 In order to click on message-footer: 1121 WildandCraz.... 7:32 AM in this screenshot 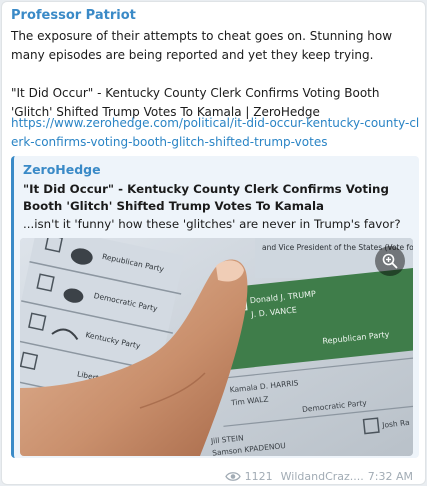, I will do `click(318, 476)`.